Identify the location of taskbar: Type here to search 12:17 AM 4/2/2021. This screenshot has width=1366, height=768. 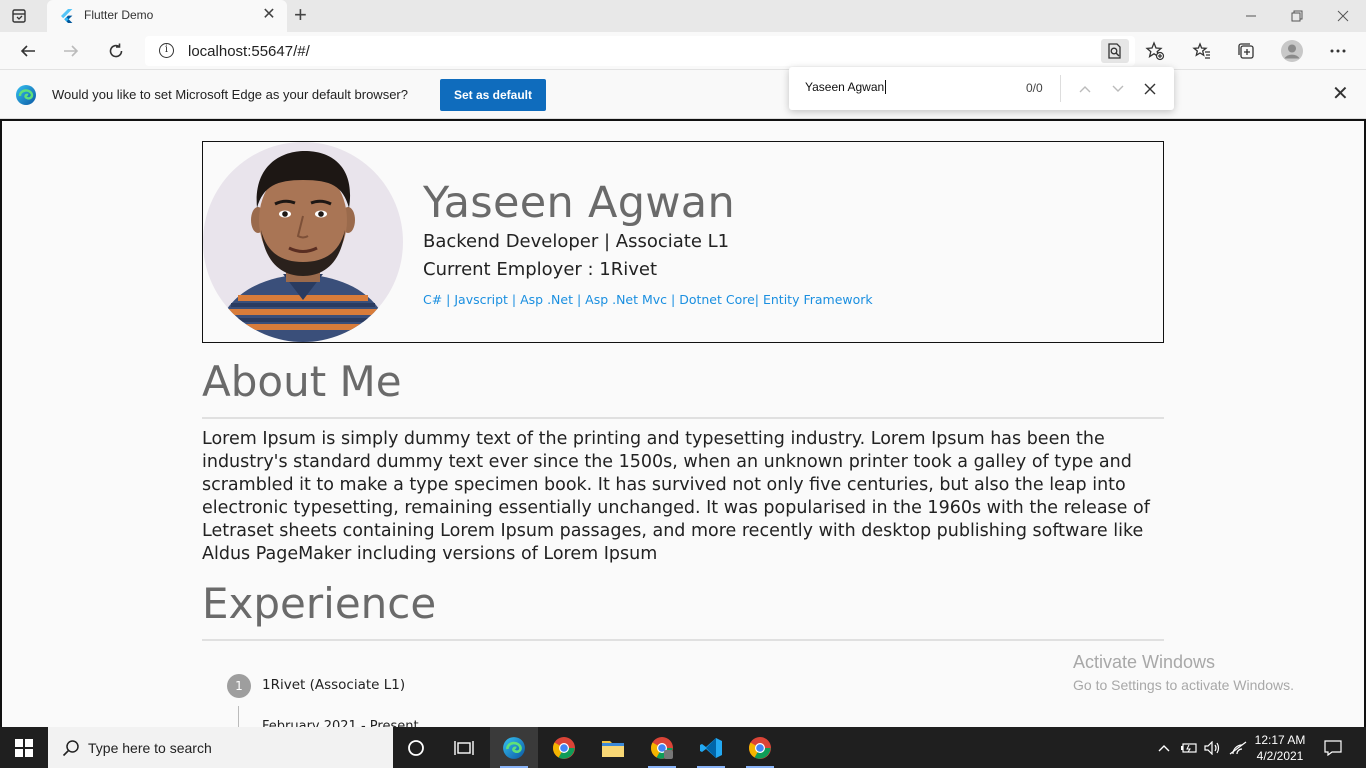
(683, 747).